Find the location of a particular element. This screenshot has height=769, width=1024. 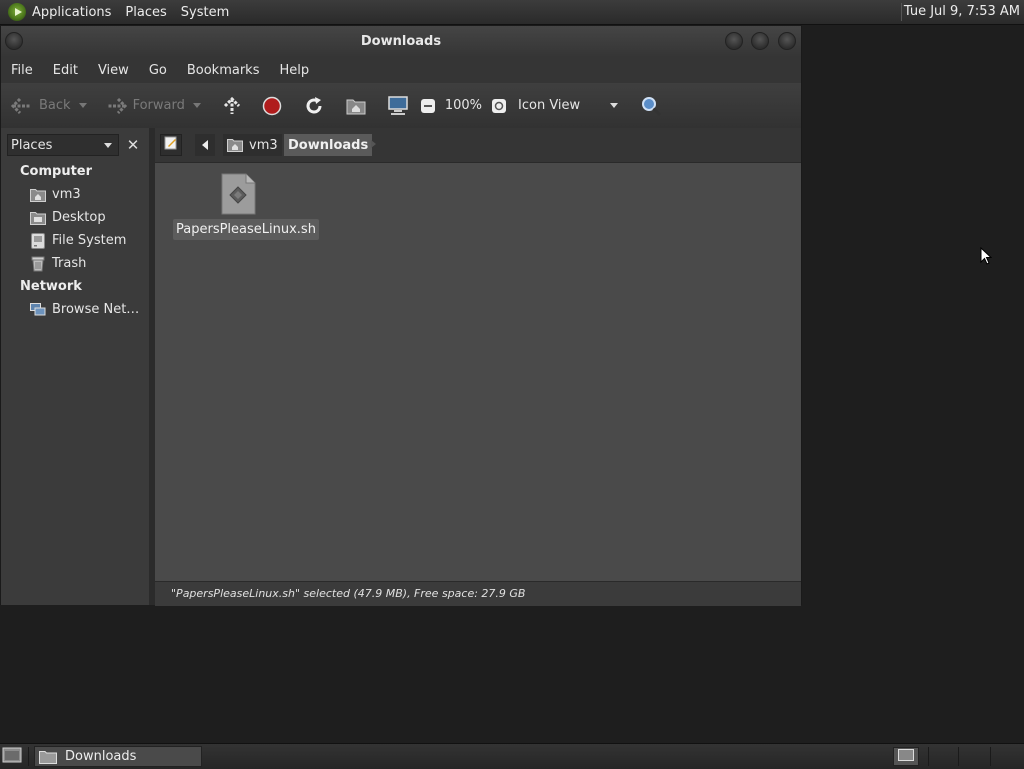

sidebar-item-file-system: File System is located at coordinates (75, 240).